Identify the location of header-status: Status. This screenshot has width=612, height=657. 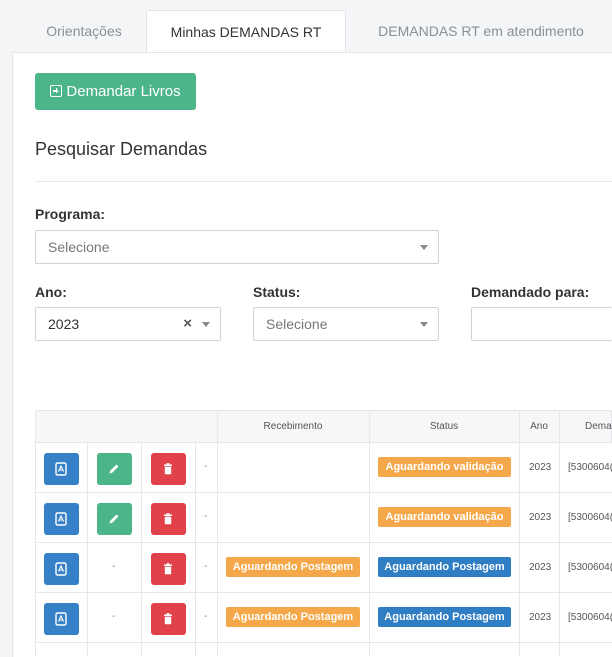
(444, 426).